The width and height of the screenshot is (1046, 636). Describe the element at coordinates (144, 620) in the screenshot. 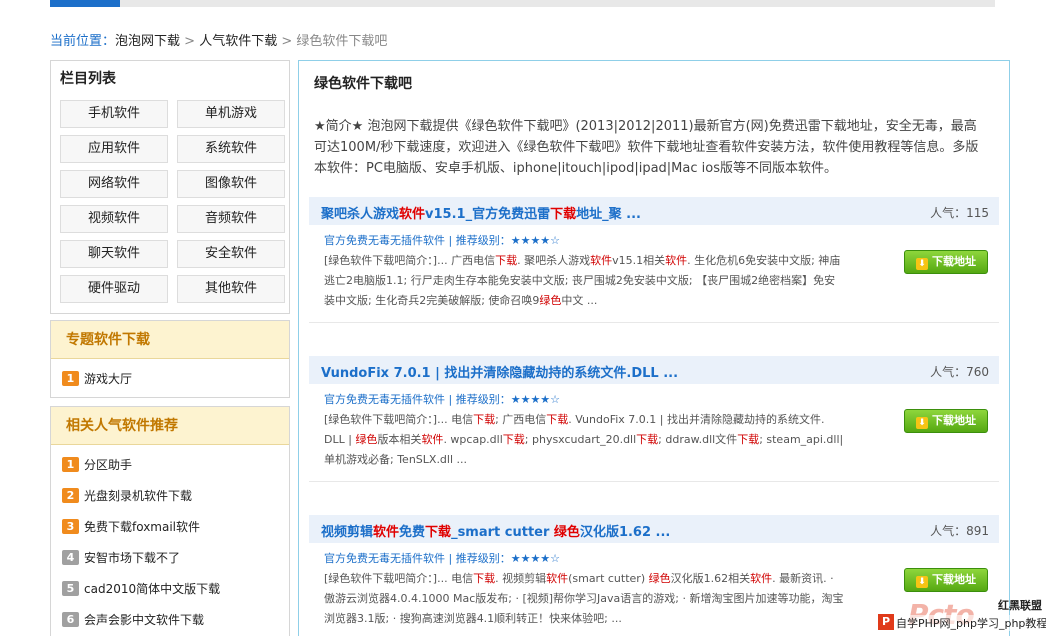

I see `list-item-link: 会声会影中文软件下载` at that location.